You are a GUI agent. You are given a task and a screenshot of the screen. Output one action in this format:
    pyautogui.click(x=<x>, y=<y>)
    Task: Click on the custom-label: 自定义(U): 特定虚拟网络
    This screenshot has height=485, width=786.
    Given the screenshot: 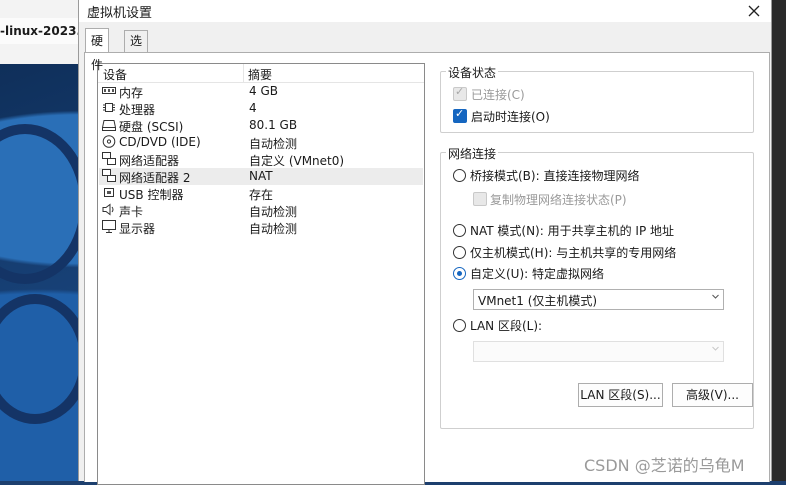 What is the action you would take?
    pyautogui.click(x=537, y=274)
    